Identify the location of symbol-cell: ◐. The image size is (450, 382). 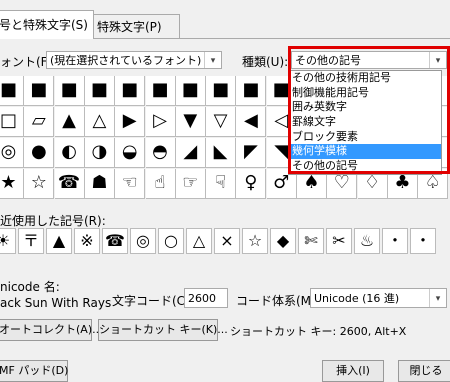
(69, 153).